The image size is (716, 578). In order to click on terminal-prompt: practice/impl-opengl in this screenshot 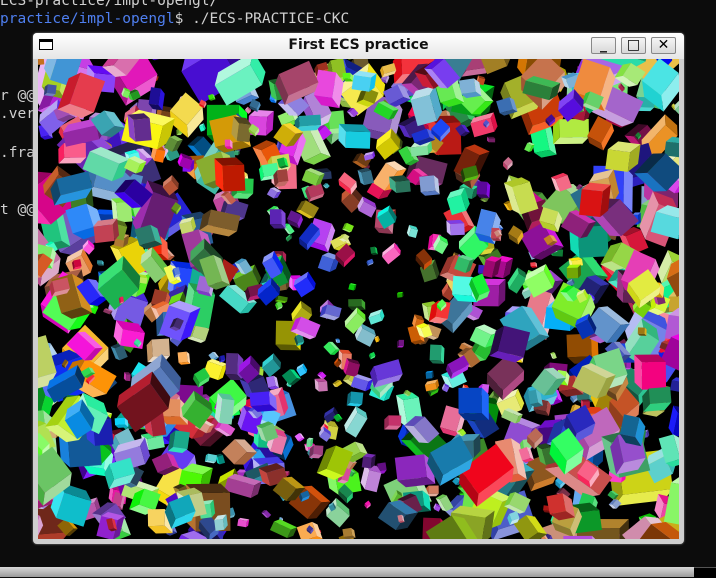, I will do `click(87, 19)`.